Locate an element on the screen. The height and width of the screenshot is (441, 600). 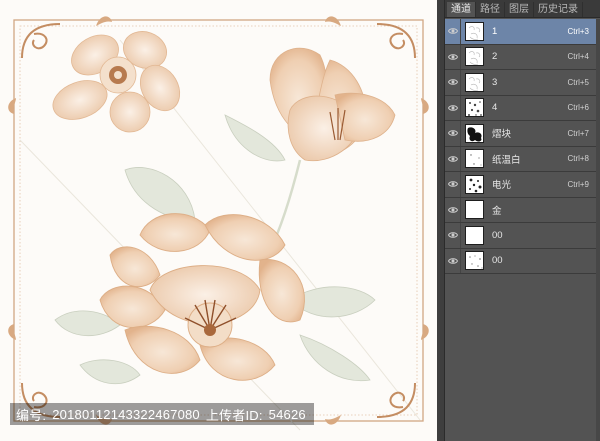
tab-paths: 路径 is located at coordinates (490, 9).